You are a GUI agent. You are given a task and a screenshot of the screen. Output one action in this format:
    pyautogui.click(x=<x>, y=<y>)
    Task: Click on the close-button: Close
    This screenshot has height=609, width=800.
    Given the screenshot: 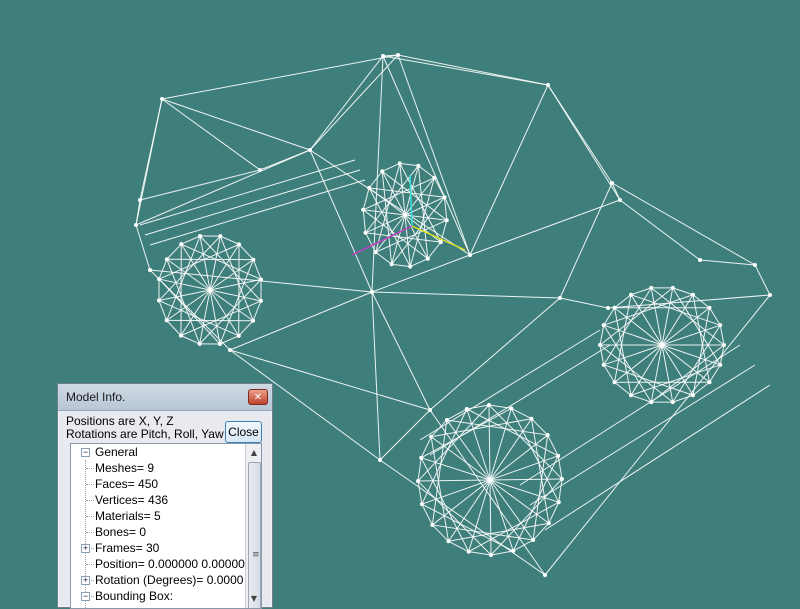 What is the action you would take?
    pyautogui.click(x=243, y=432)
    